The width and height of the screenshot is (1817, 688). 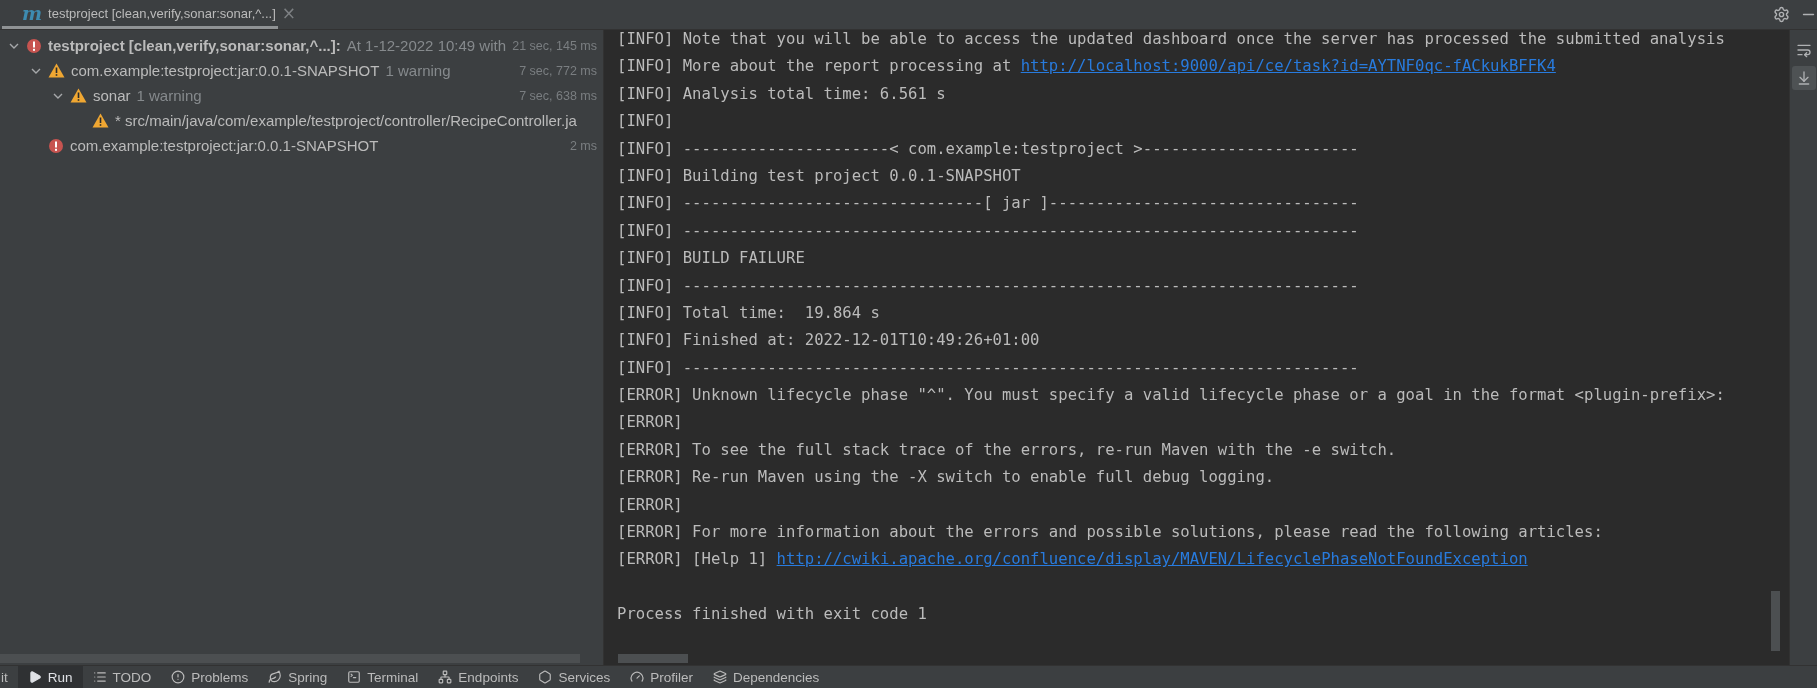 I want to click on console-line: [ERROR] Re-run Maven using the -X switch to enable full debug logging., so click(x=946, y=478).